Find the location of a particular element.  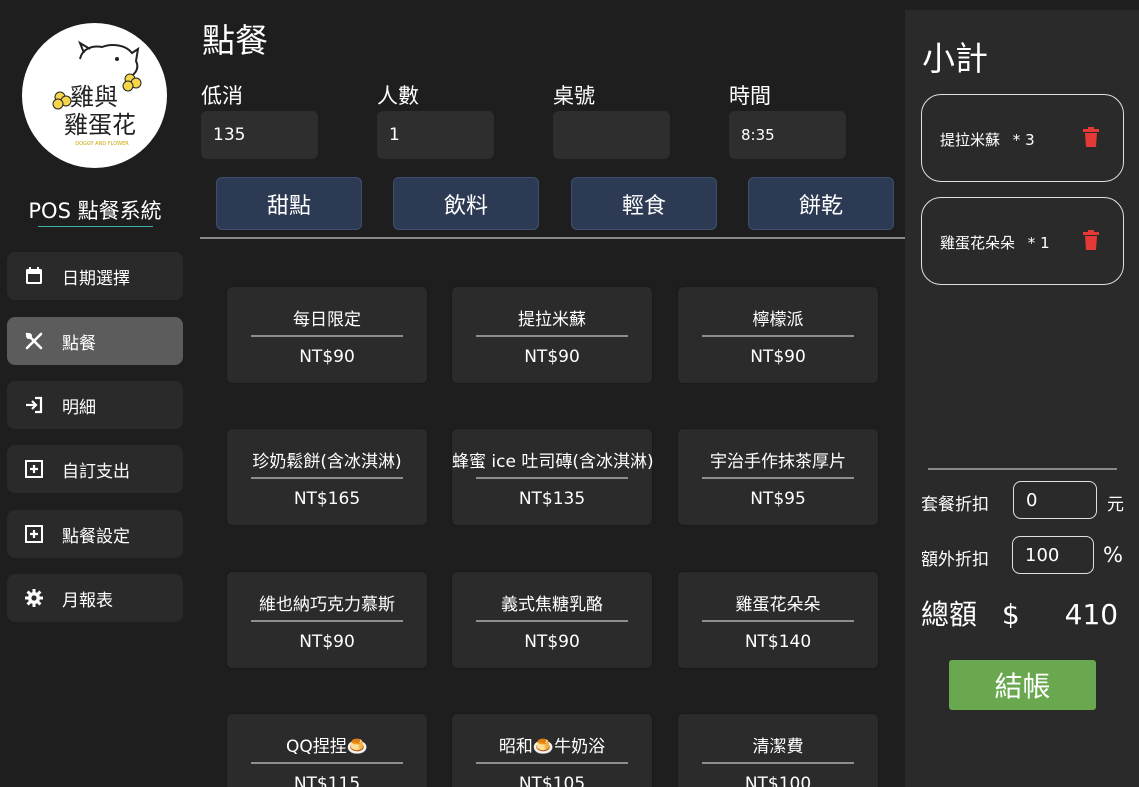

product-card: 雞蛋花朵朵 NT$140 is located at coordinates (778, 620).